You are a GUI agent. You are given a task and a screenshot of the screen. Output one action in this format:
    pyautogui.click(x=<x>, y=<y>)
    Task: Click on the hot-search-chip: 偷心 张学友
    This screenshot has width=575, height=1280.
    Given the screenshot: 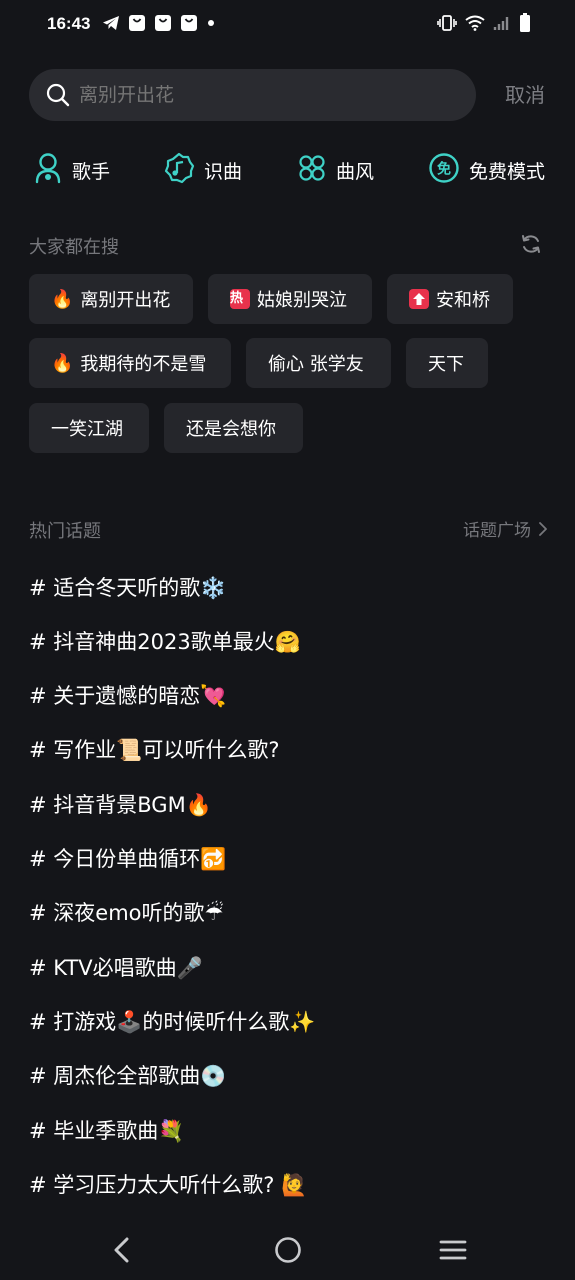 What is the action you would take?
    pyautogui.click(x=318, y=363)
    